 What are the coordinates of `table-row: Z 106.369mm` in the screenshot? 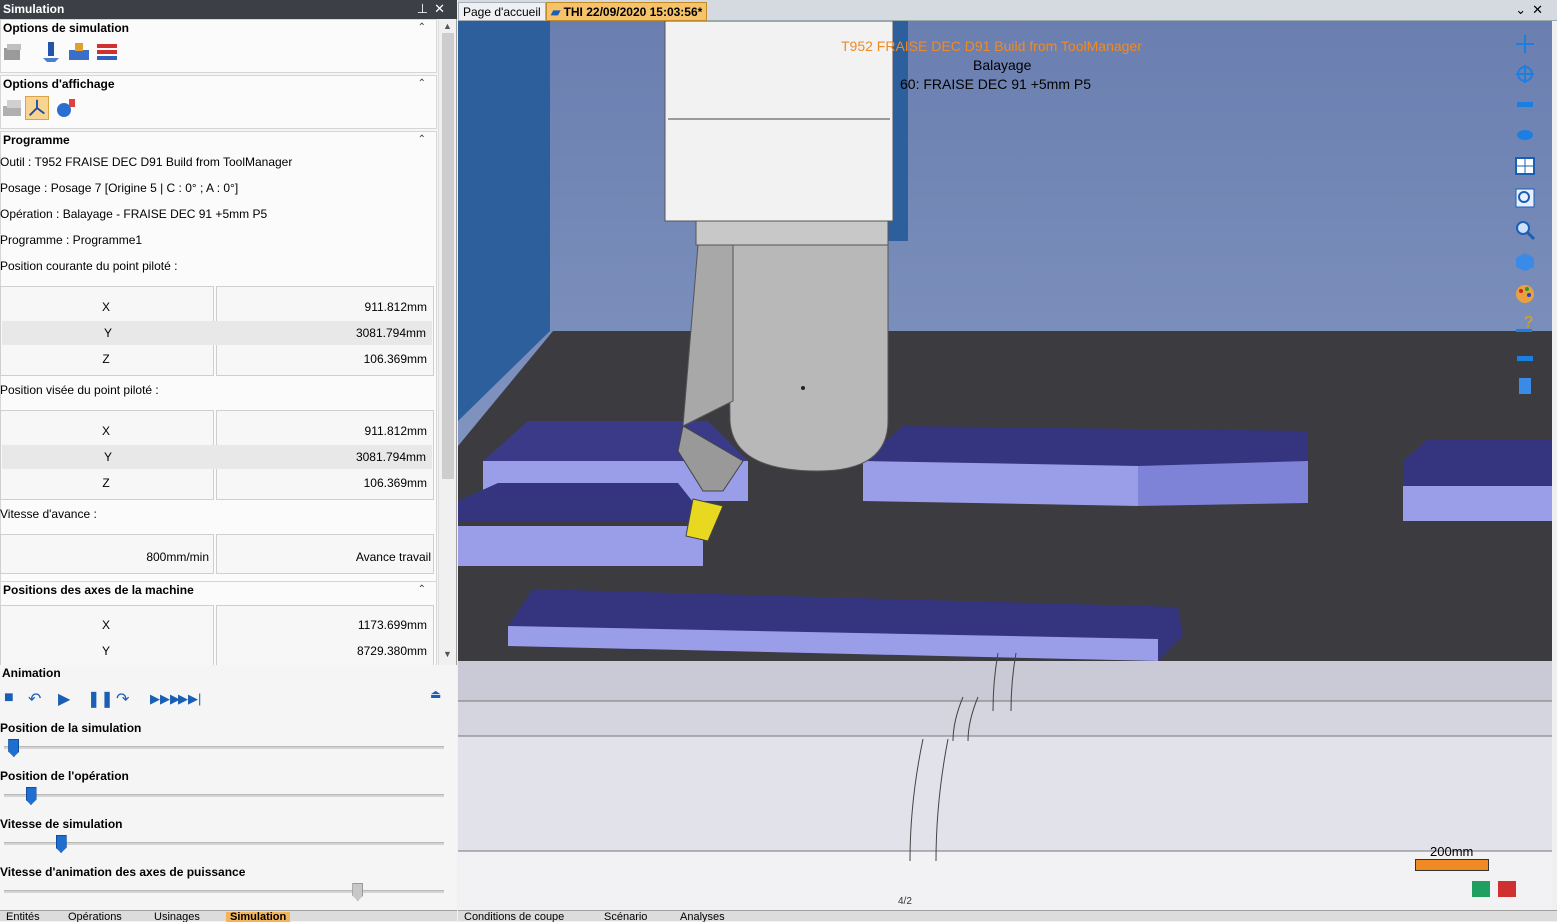 It's located at (264, 359).